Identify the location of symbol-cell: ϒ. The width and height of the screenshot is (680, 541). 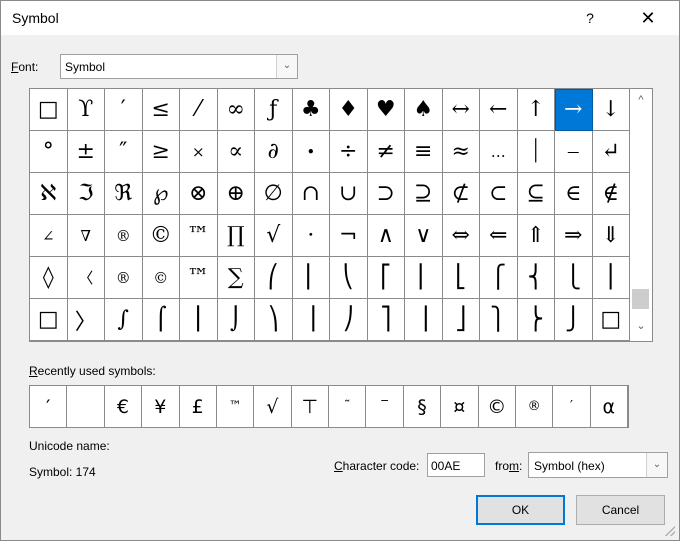
(86, 110).